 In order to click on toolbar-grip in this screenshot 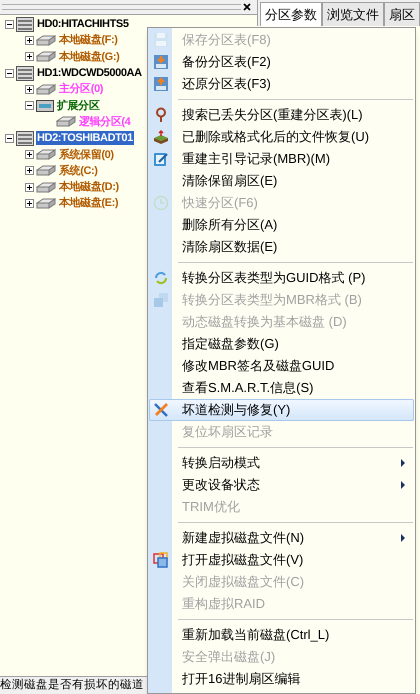, I will do `click(121, 7)`.